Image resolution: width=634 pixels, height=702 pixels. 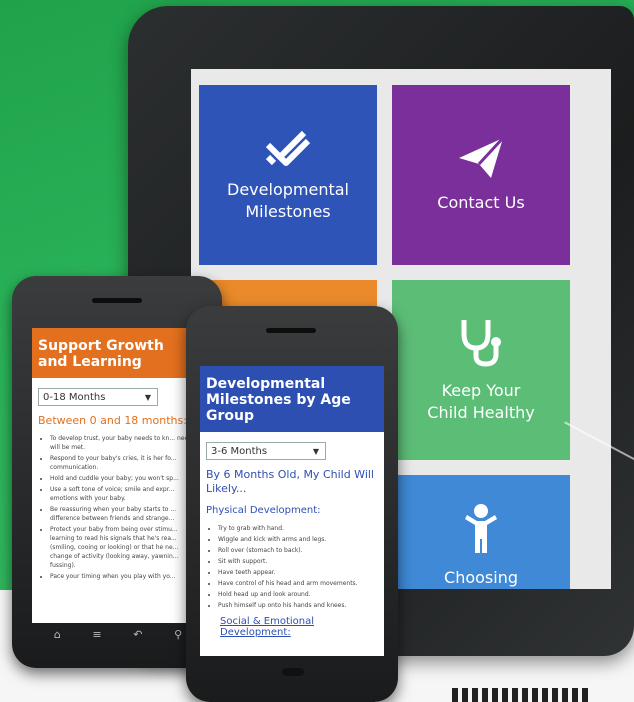 What do you see at coordinates (112, 420) in the screenshot?
I see `section-heading: Between 0 and 18 months:` at bounding box center [112, 420].